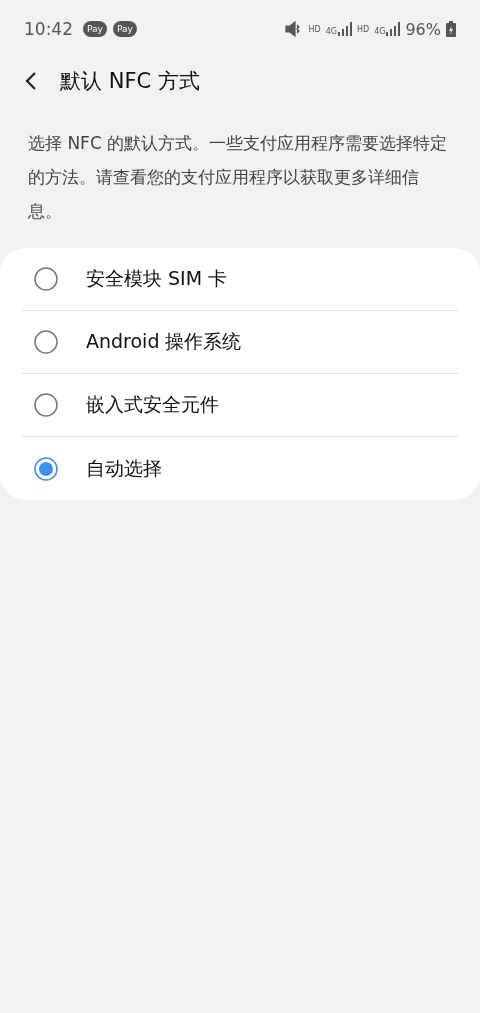 The height and width of the screenshot is (1013, 480). I want to click on status-time: 10:42, so click(48, 29).